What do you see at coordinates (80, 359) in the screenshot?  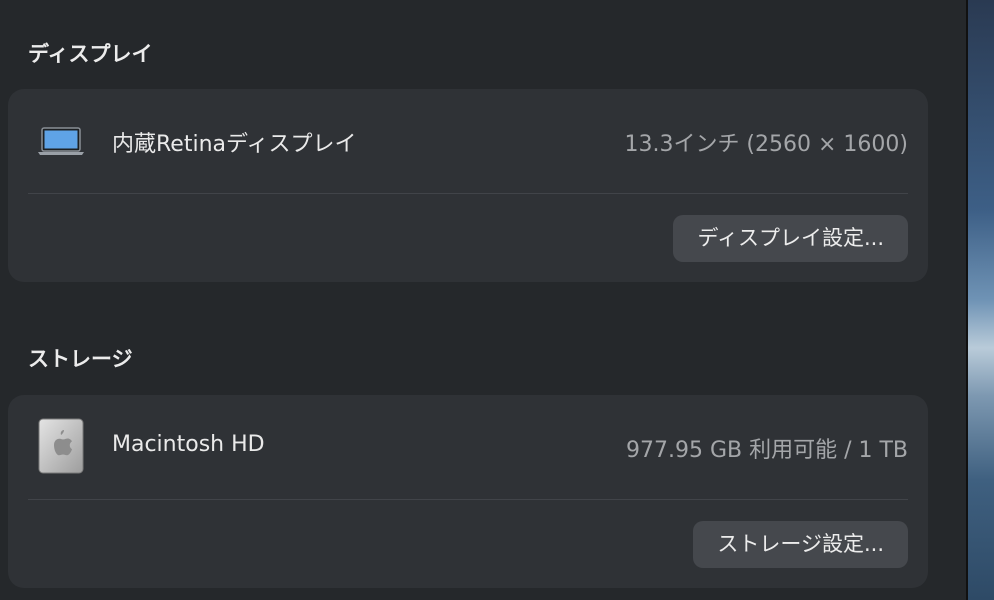 I see `storage-section-title: ストレージ` at bounding box center [80, 359].